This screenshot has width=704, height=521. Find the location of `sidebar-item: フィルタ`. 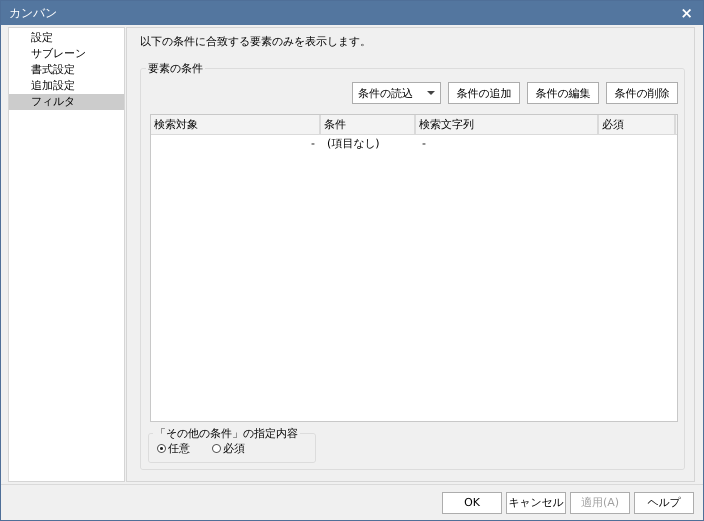

sidebar-item: フィルタ is located at coordinates (66, 102).